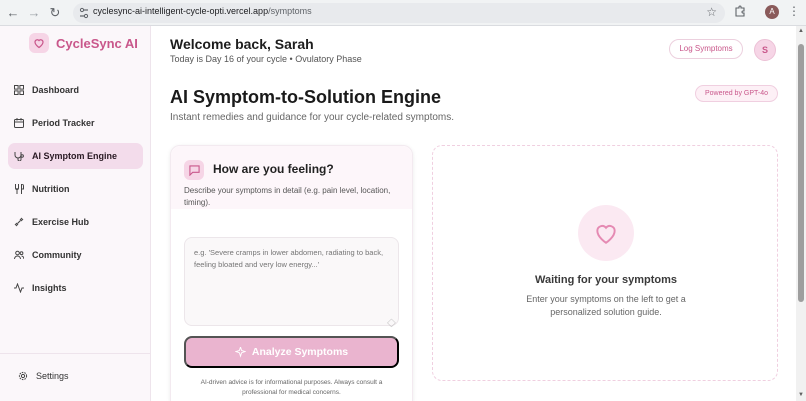 This screenshot has height=401, width=806. Describe the element at coordinates (57, 255) in the screenshot. I see `sidebar-item-label: Community` at that location.